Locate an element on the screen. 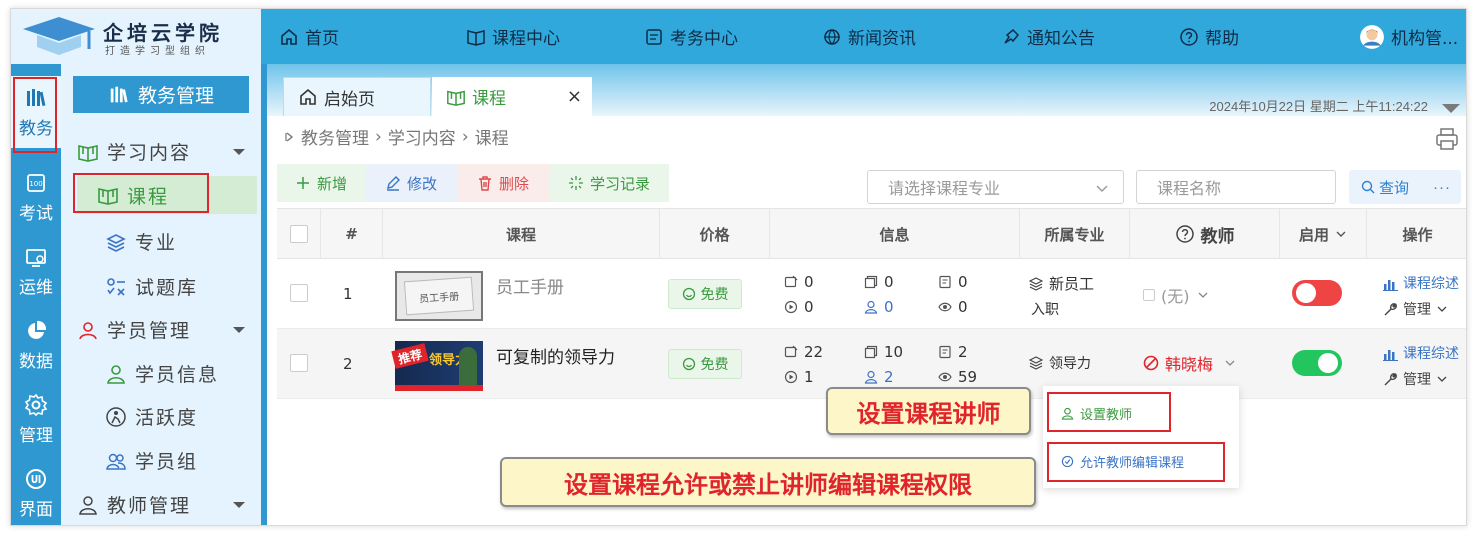 This screenshot has height=536, width=1477. quiz-icon is located at coordinates (116, 286).